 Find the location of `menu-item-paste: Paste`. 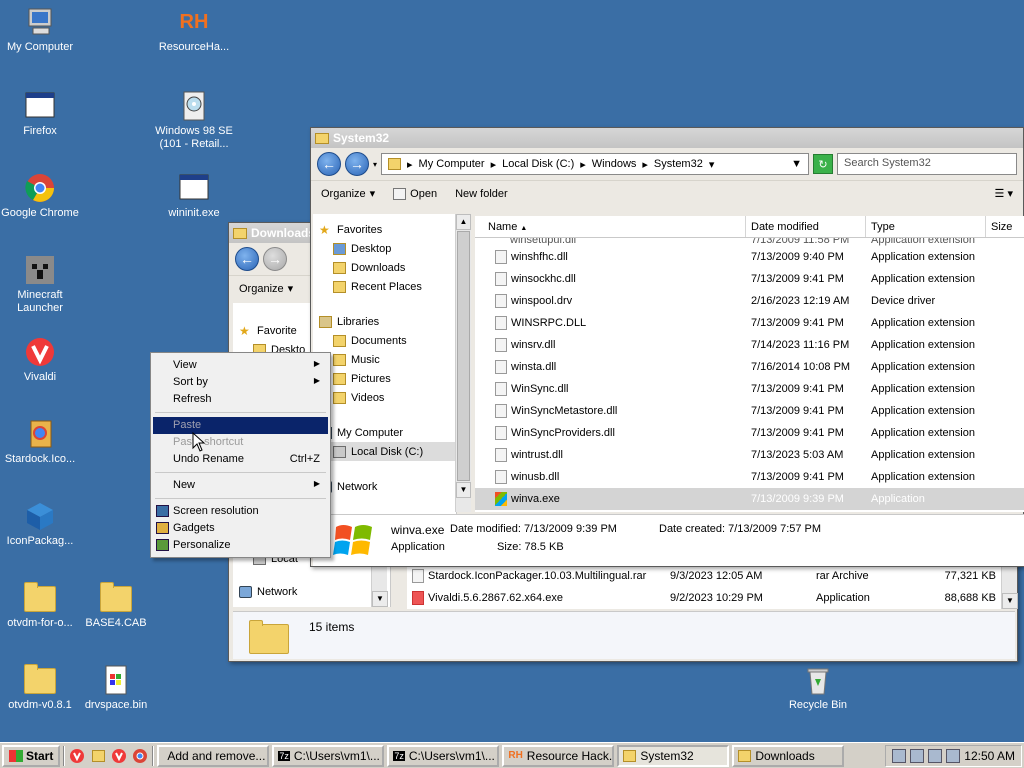

menu-item-paste: Paste is located at coordinates (240, 425).